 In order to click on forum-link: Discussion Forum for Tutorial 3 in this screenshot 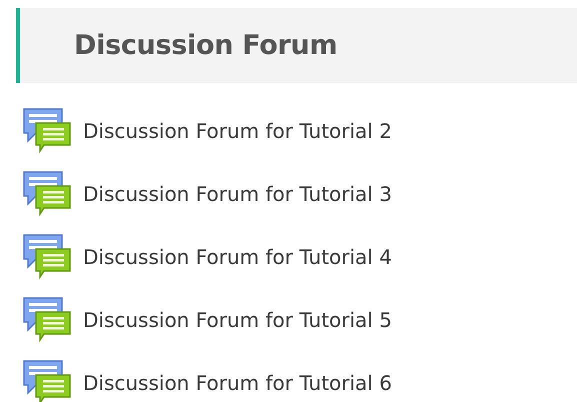, I will do `click(237, 194)`.